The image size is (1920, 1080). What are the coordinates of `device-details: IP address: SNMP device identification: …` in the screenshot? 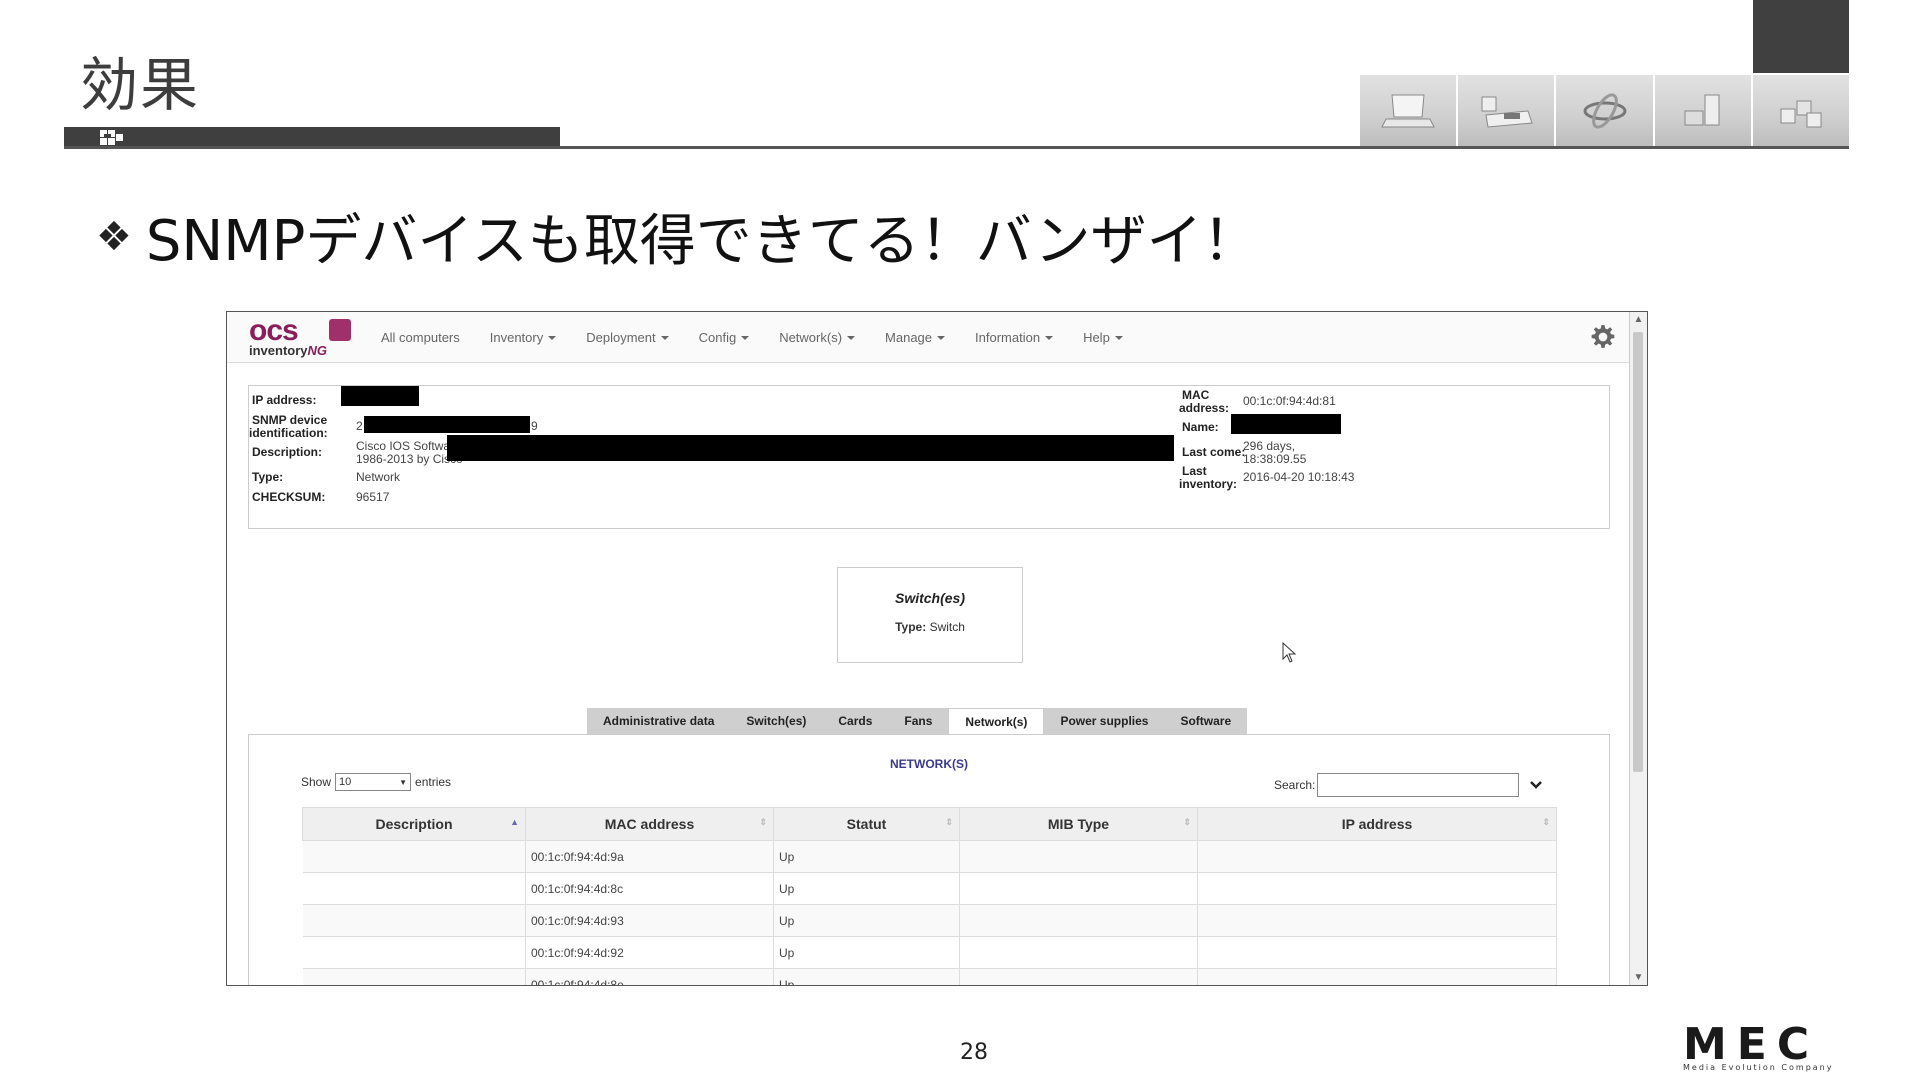 It's located at (929, 457).